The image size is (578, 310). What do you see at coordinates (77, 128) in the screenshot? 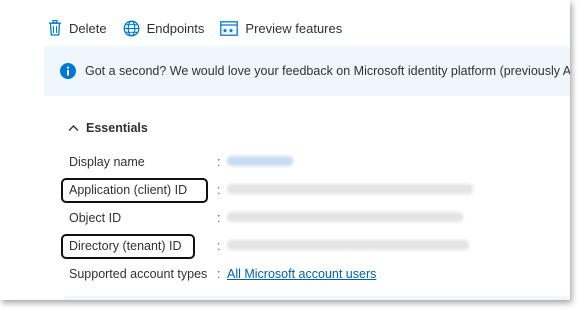
I see `chevron-up-icon` at bounding box center [77, 128].